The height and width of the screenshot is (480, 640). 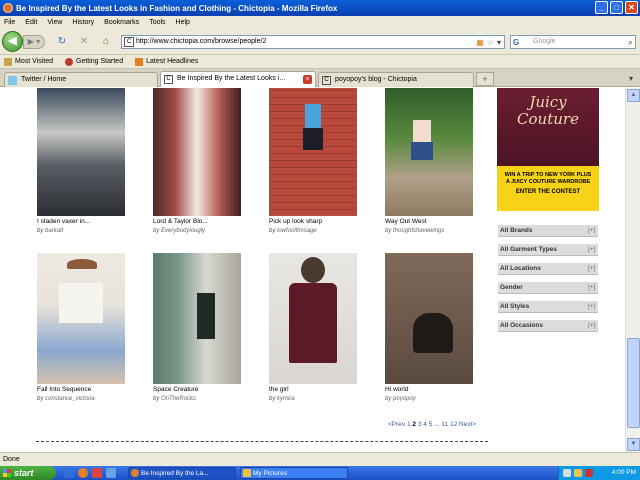 I want to click on author-link: barkatt, so click(x=54, y=231).